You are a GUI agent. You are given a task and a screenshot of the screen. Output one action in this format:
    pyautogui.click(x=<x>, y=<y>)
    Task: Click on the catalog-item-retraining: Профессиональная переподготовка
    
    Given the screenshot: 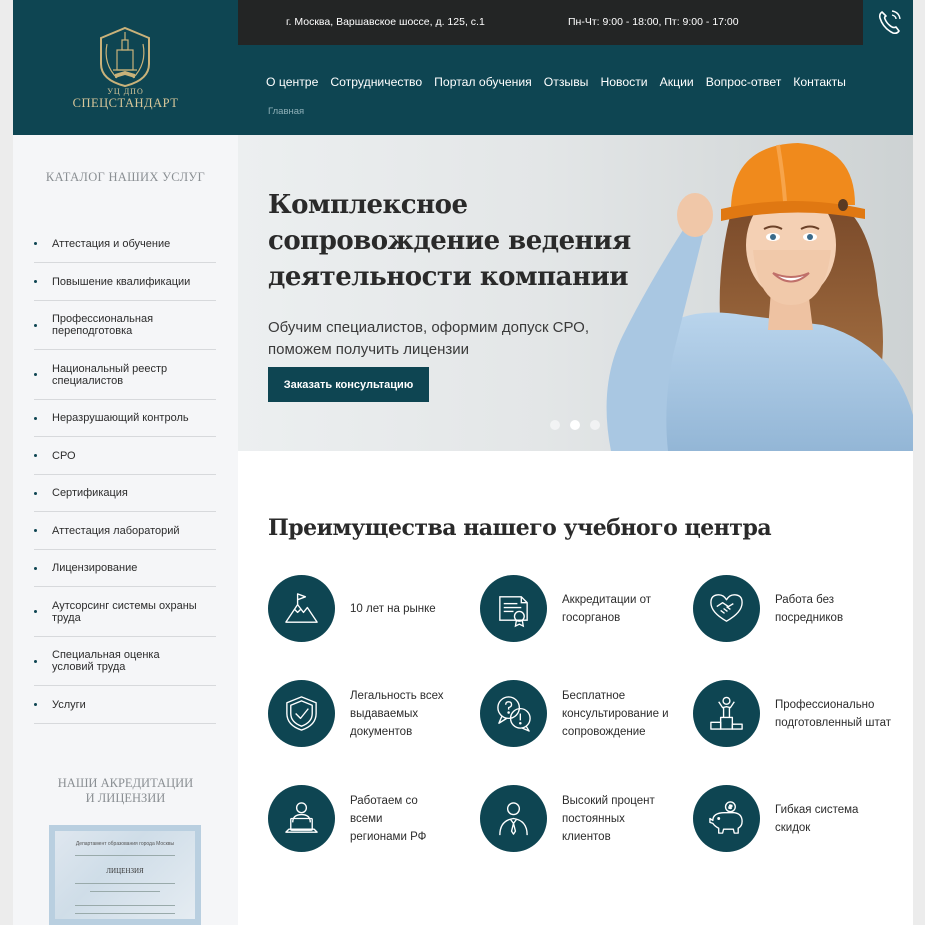 What is the action you would take?
    pyautogui.click(x=125, y=325)
    